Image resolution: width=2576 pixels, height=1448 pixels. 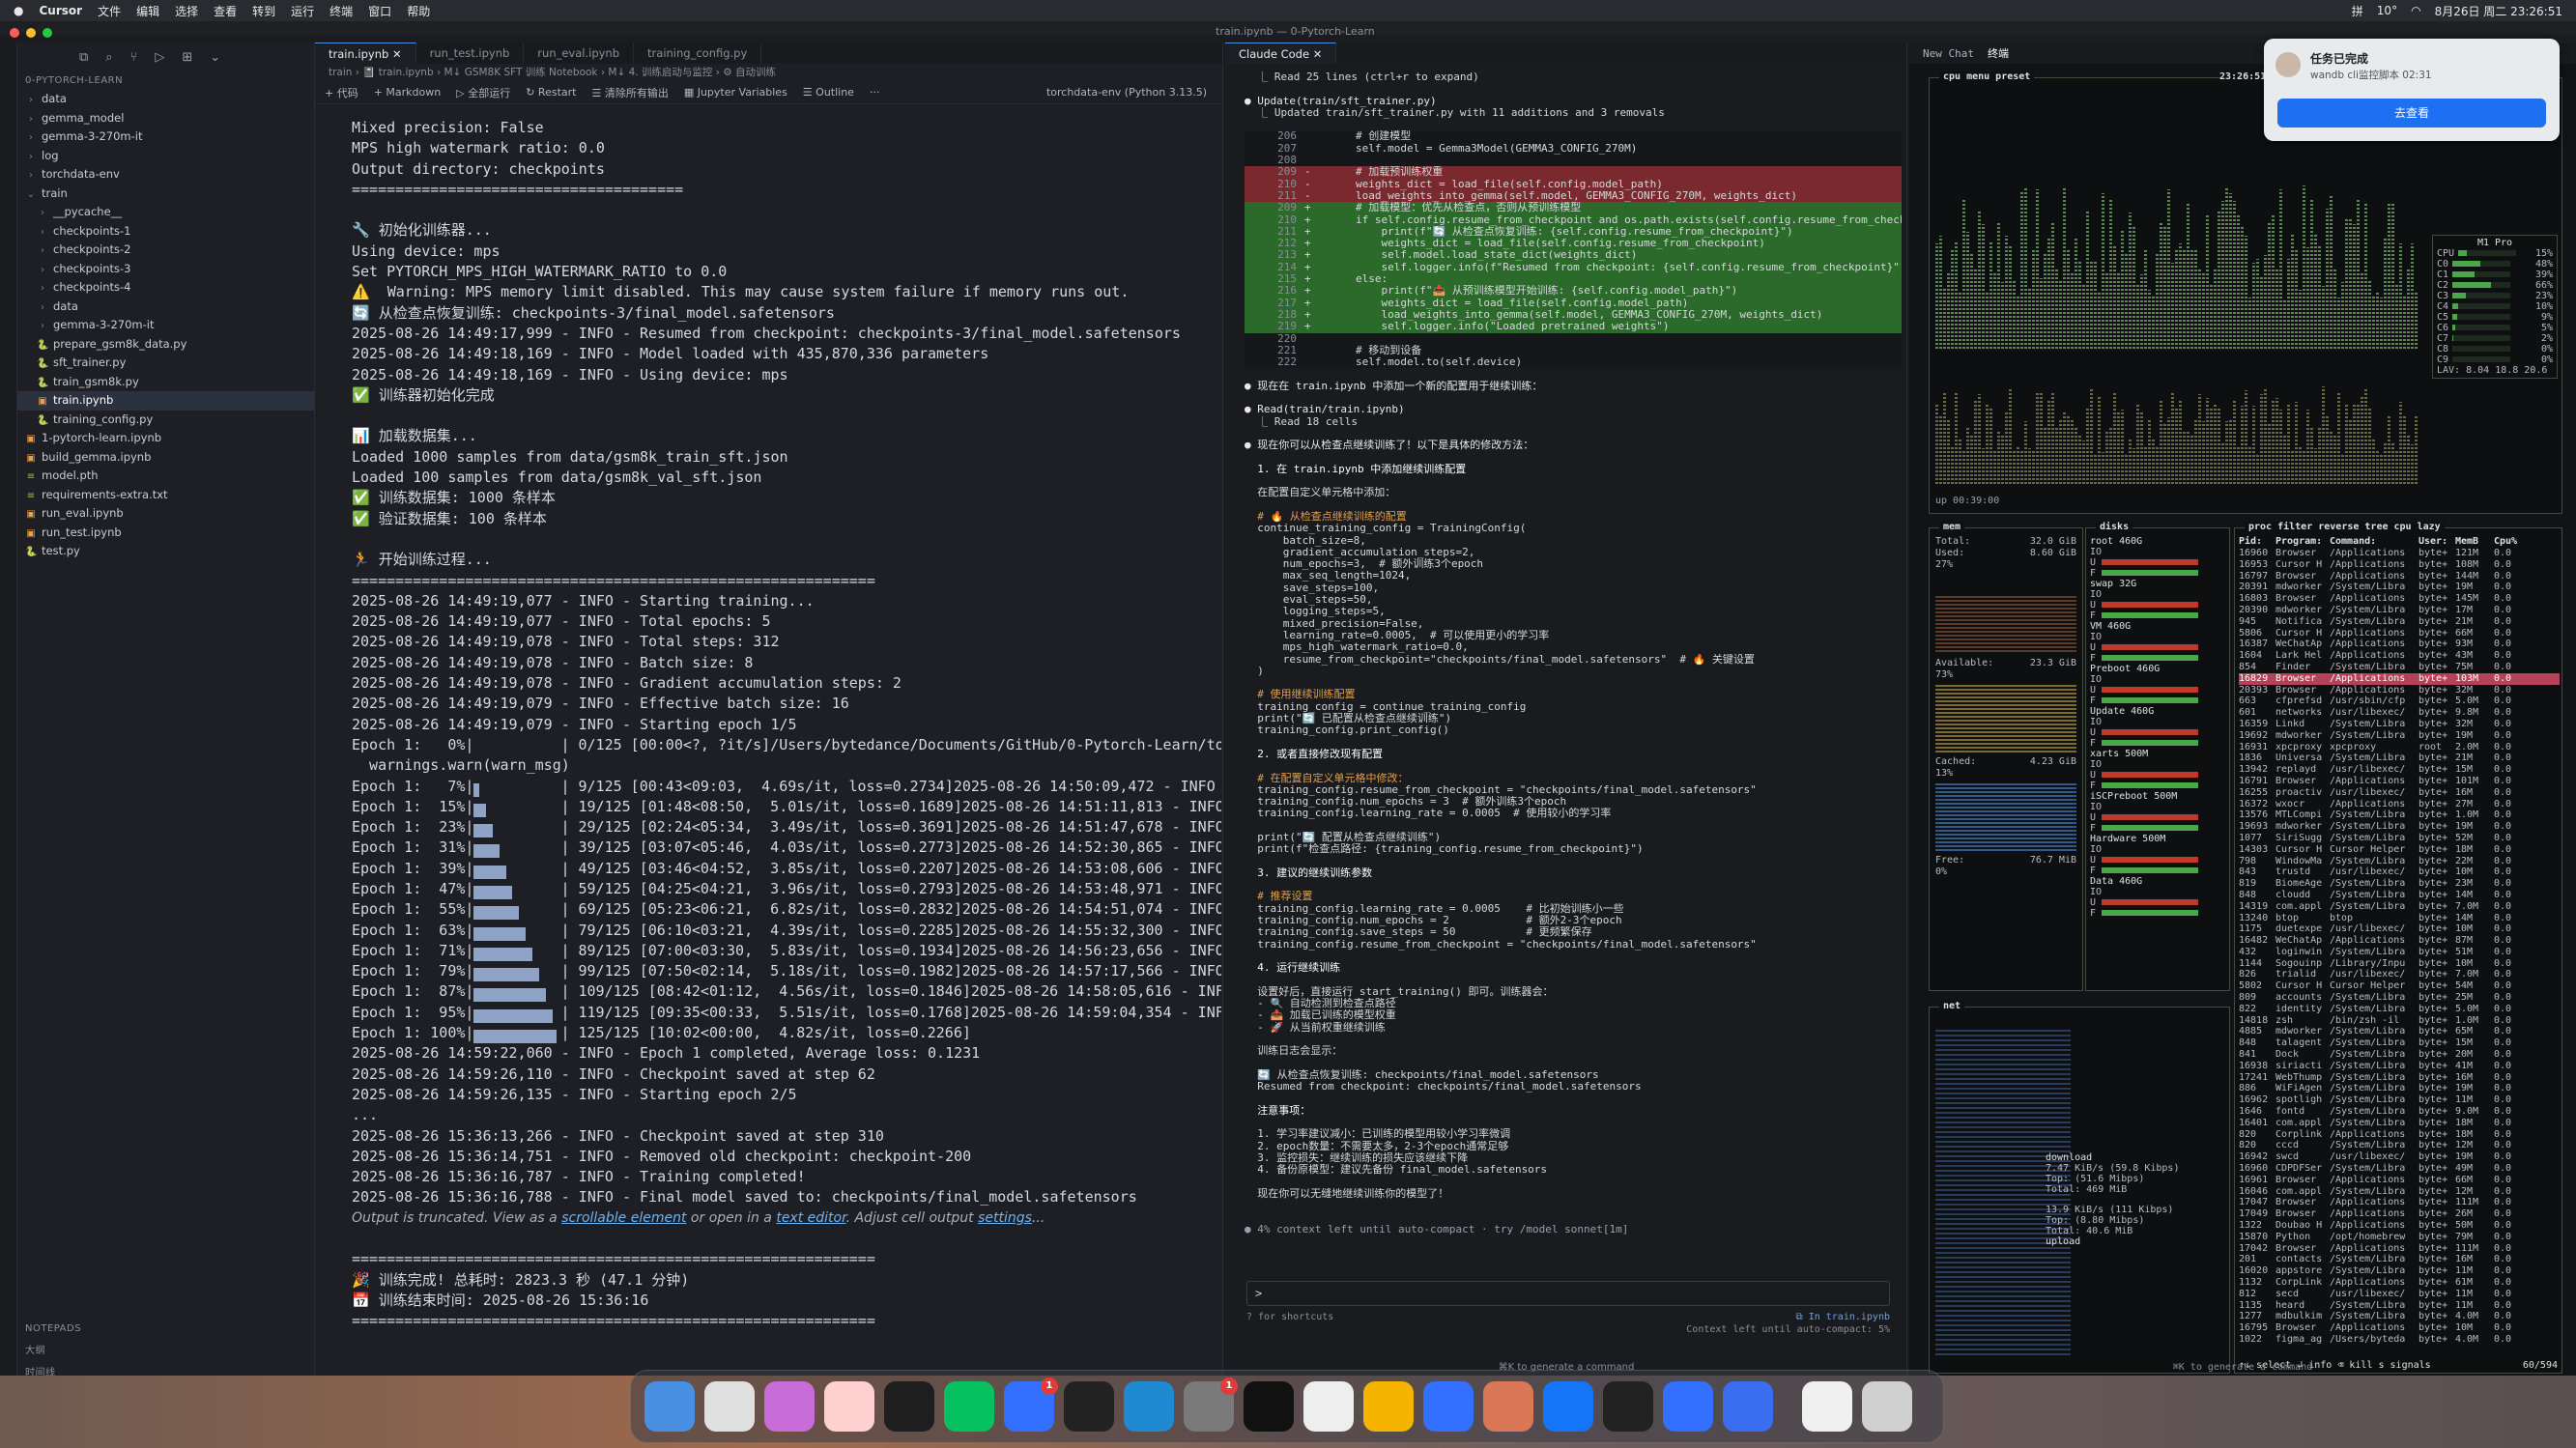 I want to click on proc-row: 14818 zsh/bin/zsh -il byte+ 1.0M 0.0, so click(x=2400, y=1021).